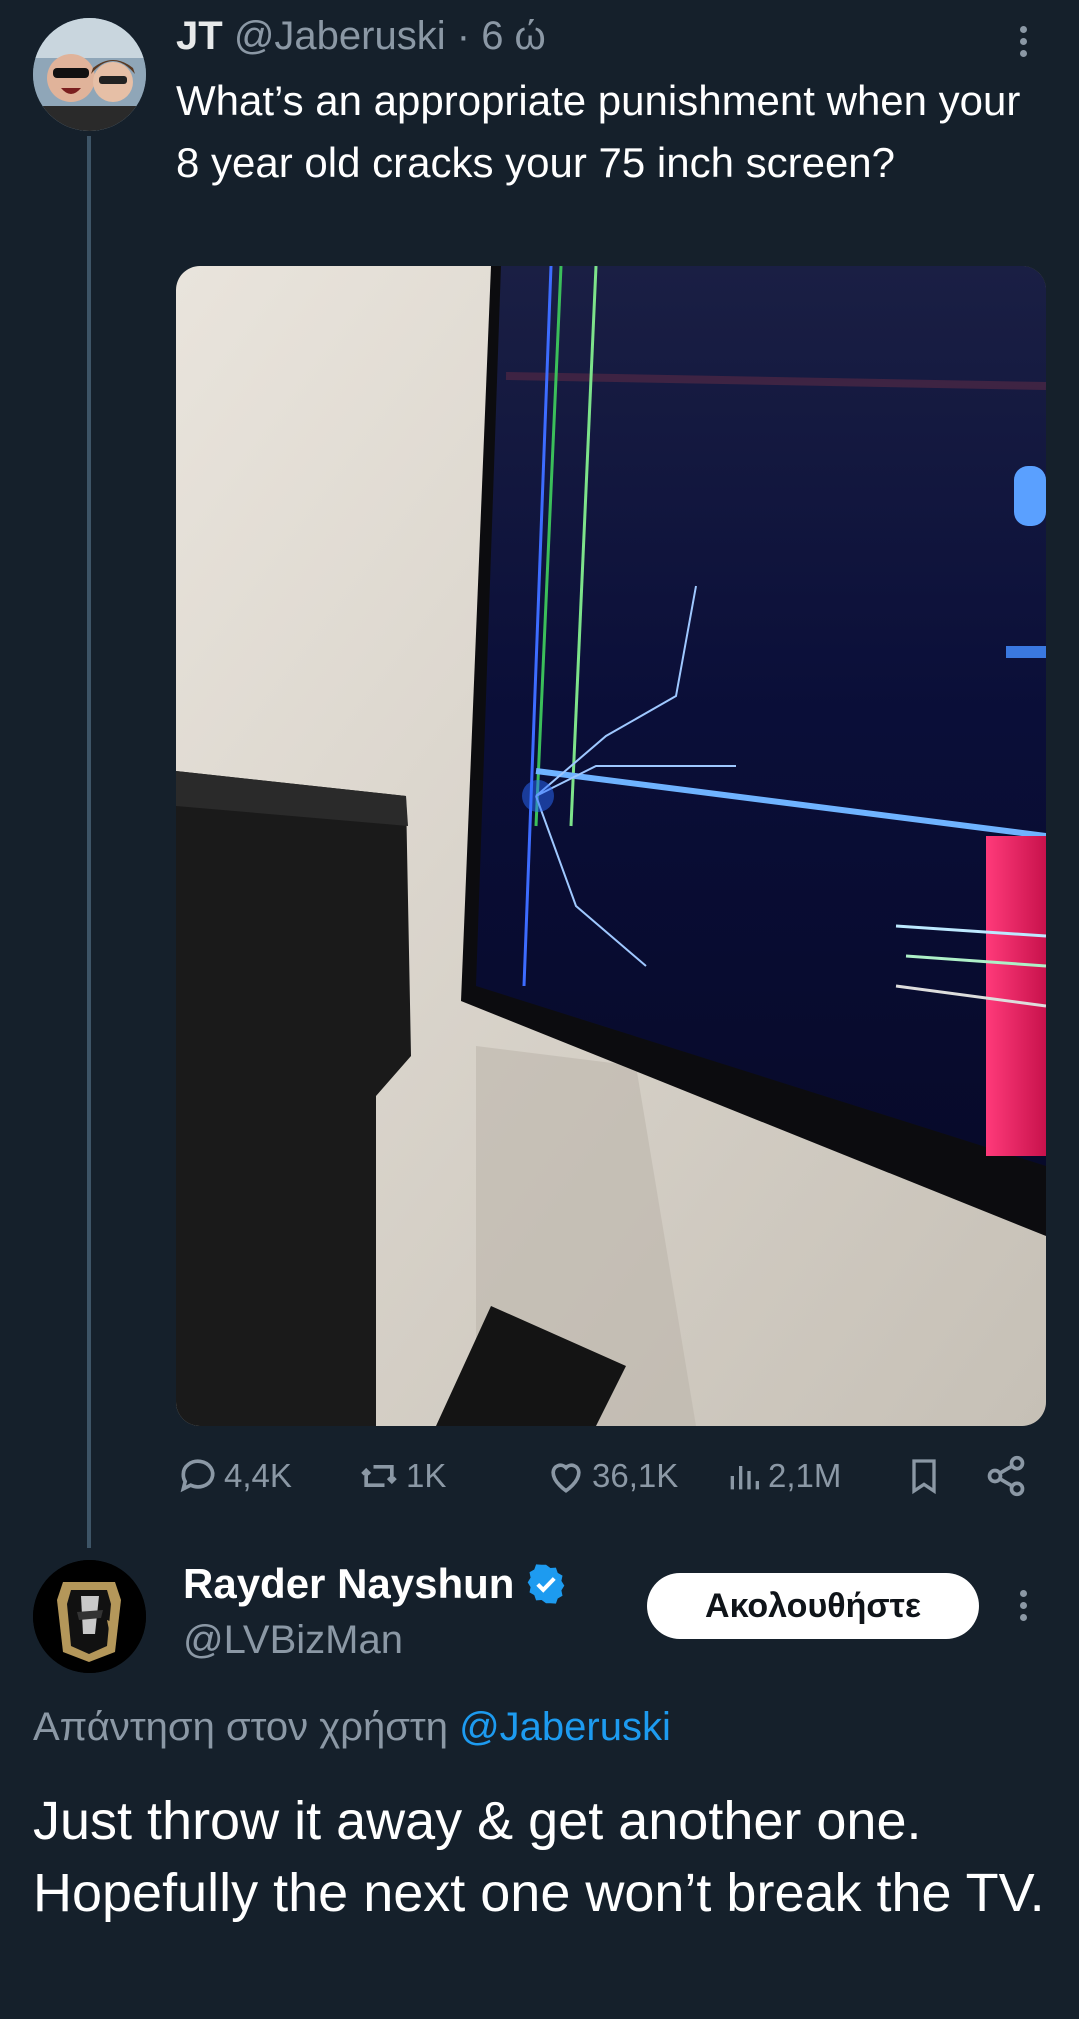  I want to click on author-handle: @Jaberuski, so click(340, 36).